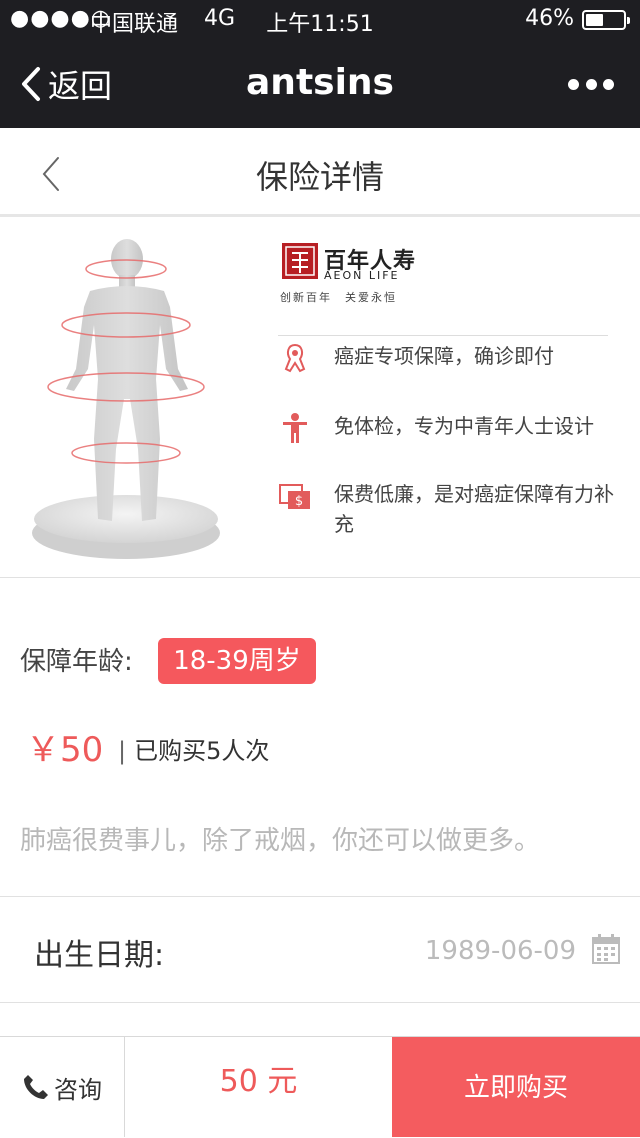  What do you see at coordinates (320, 20) in the screenshot?
I see `status-bar: ●●●●○ 中国联通 4G 上午11:51 46%` at bounding box center [320, 20].